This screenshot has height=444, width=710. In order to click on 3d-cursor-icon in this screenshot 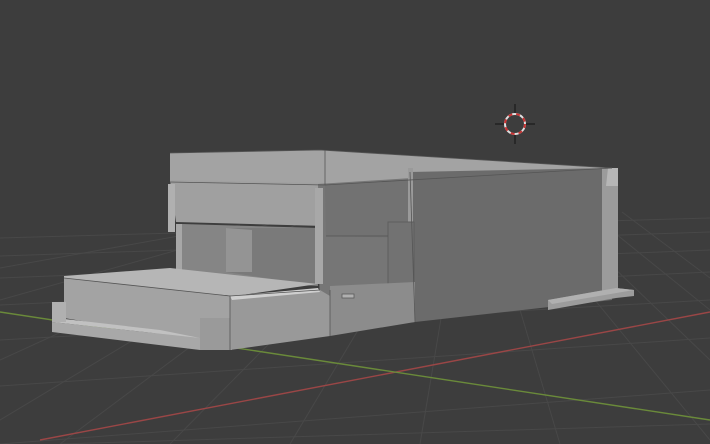, I will do `click(515, 124)`.